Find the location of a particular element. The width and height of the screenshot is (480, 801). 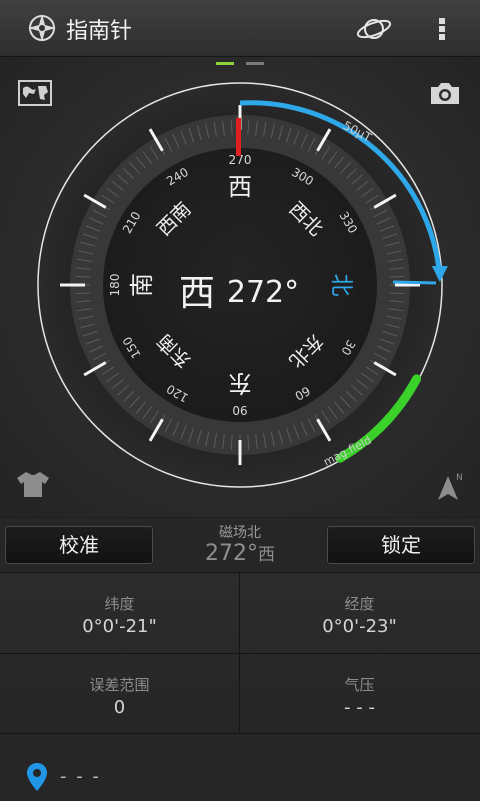

error-range-label: 误差范围 is located at coordinates (119, 685).